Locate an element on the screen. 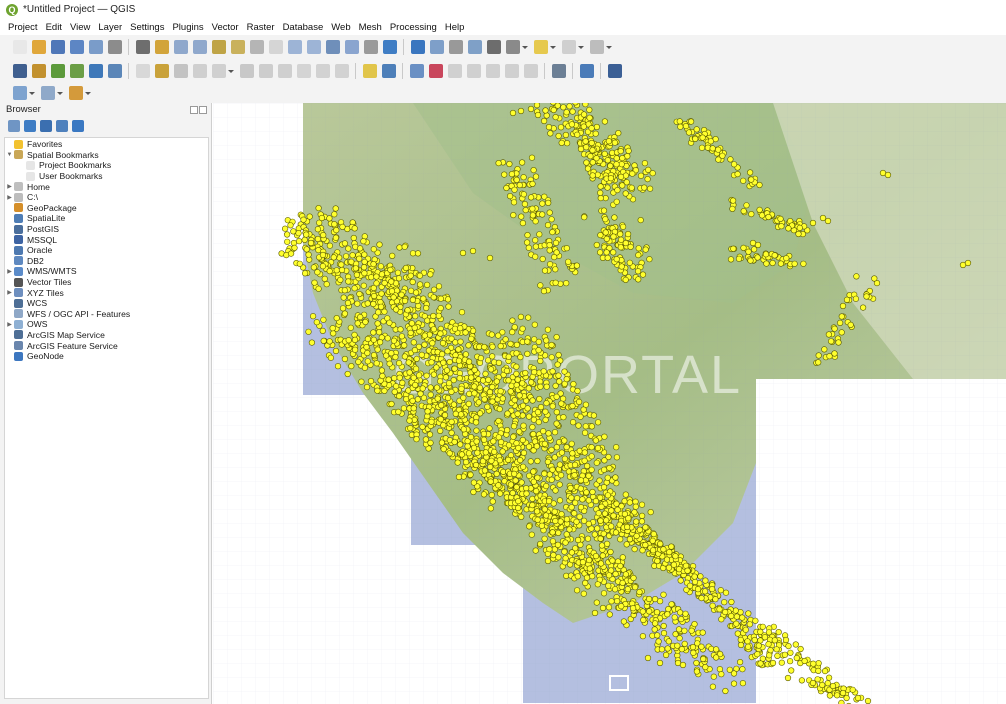 The height and width of the screenshot is (704, 1006). pin-labels-icon is located at coordinates (416, 71).